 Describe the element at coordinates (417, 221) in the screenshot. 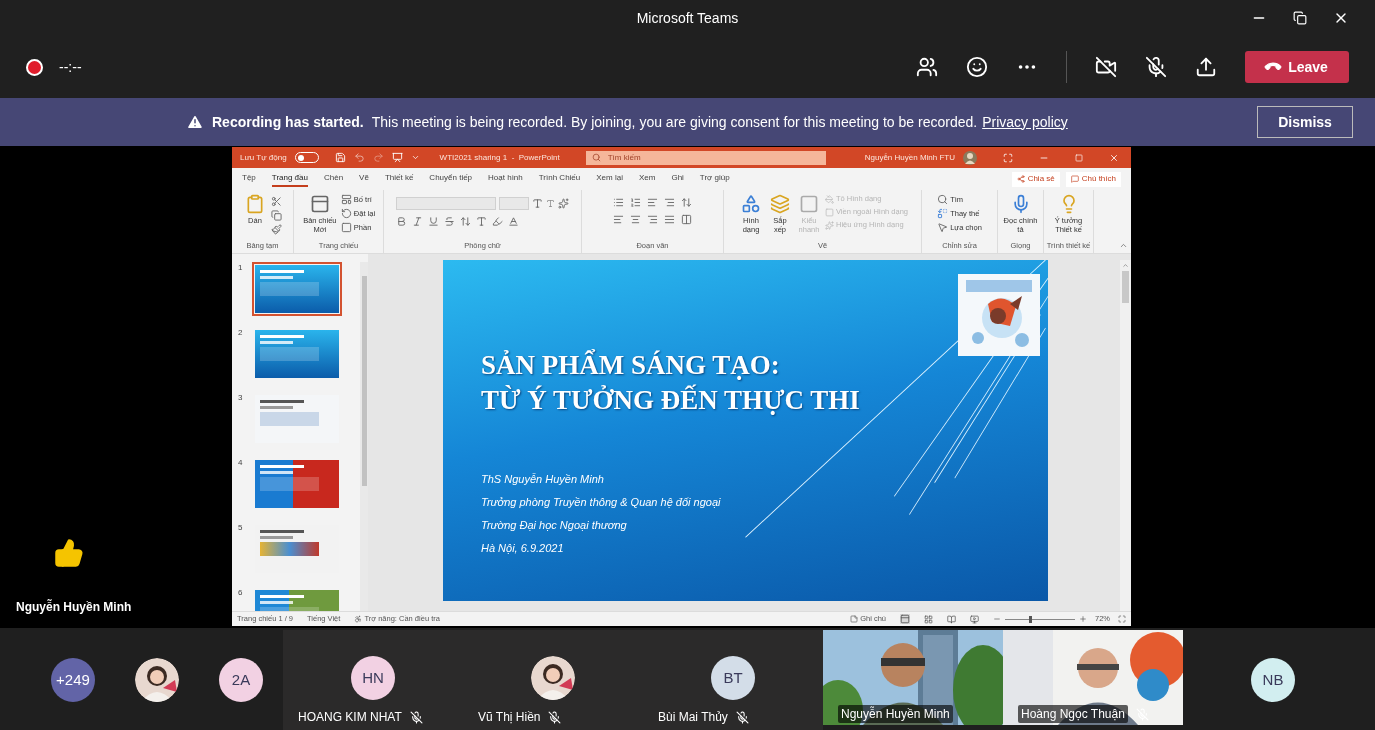

I see `italic-icon` at that location.